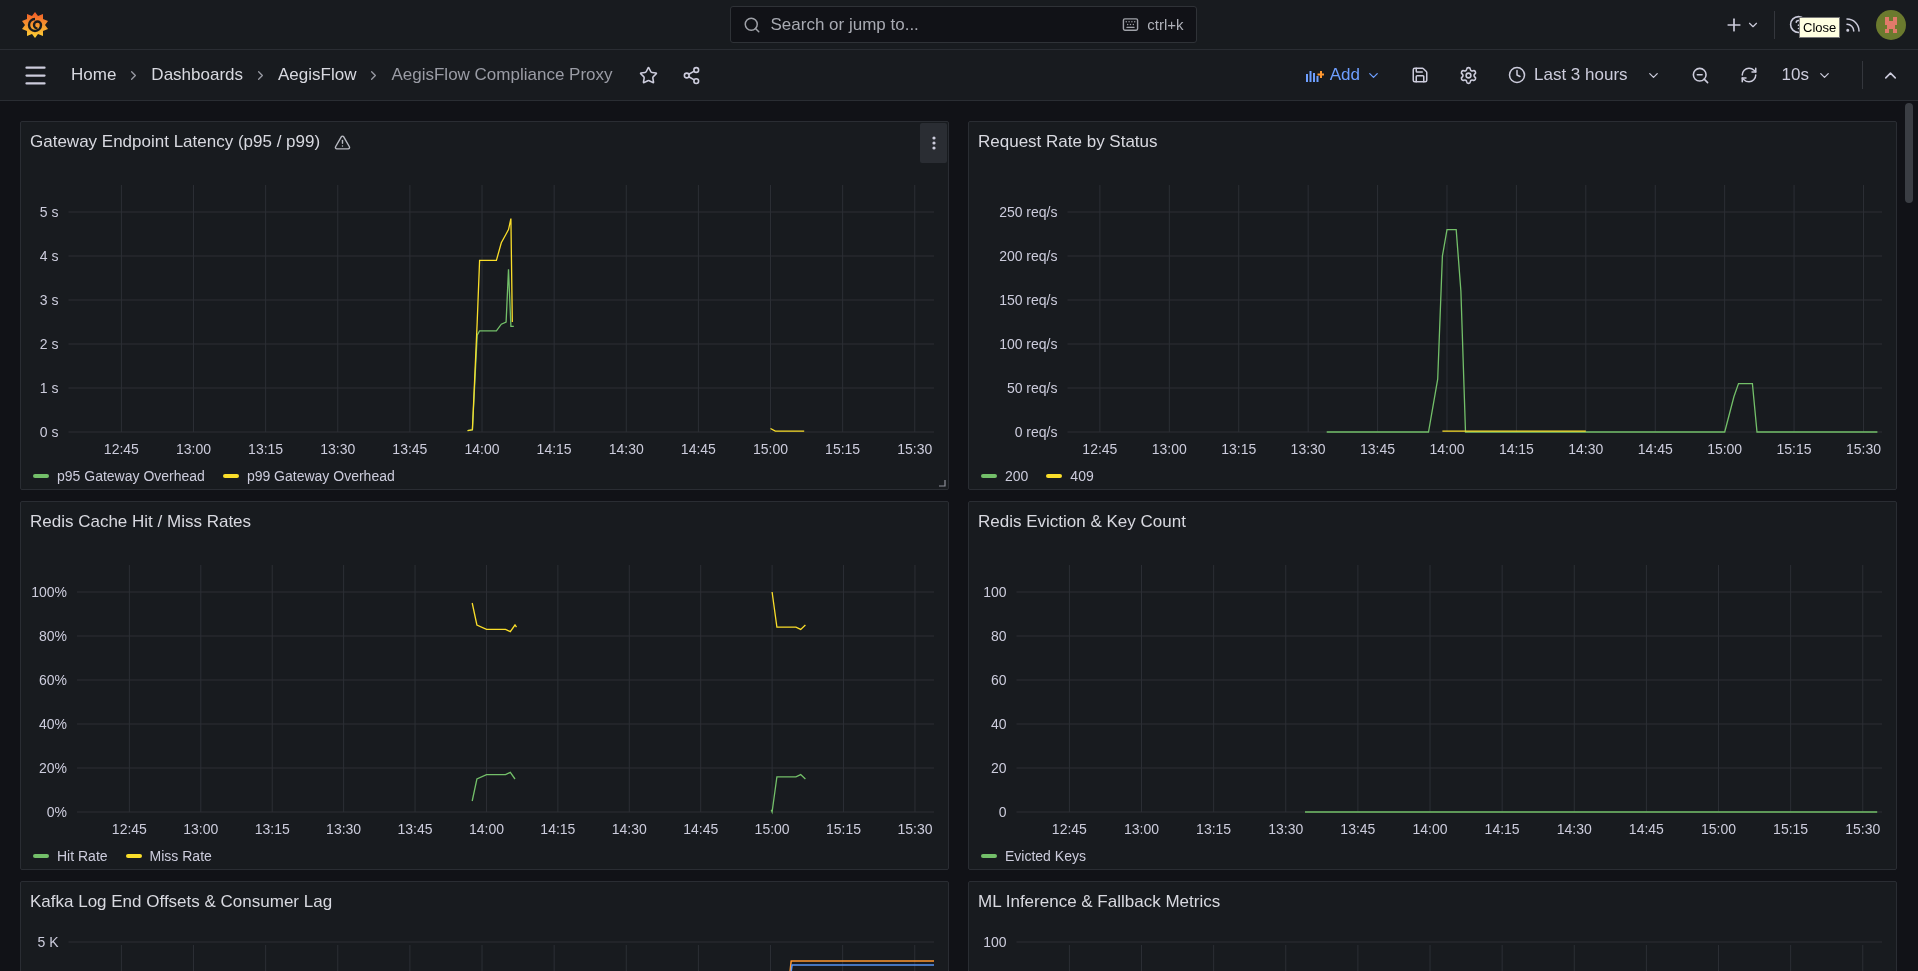 This screenshot has width=1918, height=971. Describe the element at coordinates (998, 680) in the screenshot. I see `axis-label: 60` at that location.